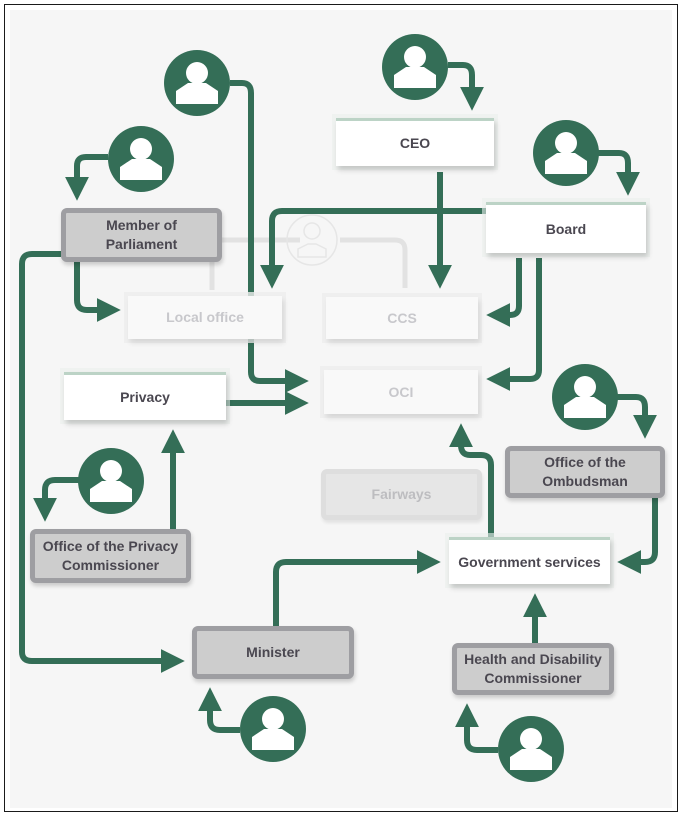  Describe the element at coordinates (357, 588) in the screenshot. I see `link-minister-to-govt` at that location.